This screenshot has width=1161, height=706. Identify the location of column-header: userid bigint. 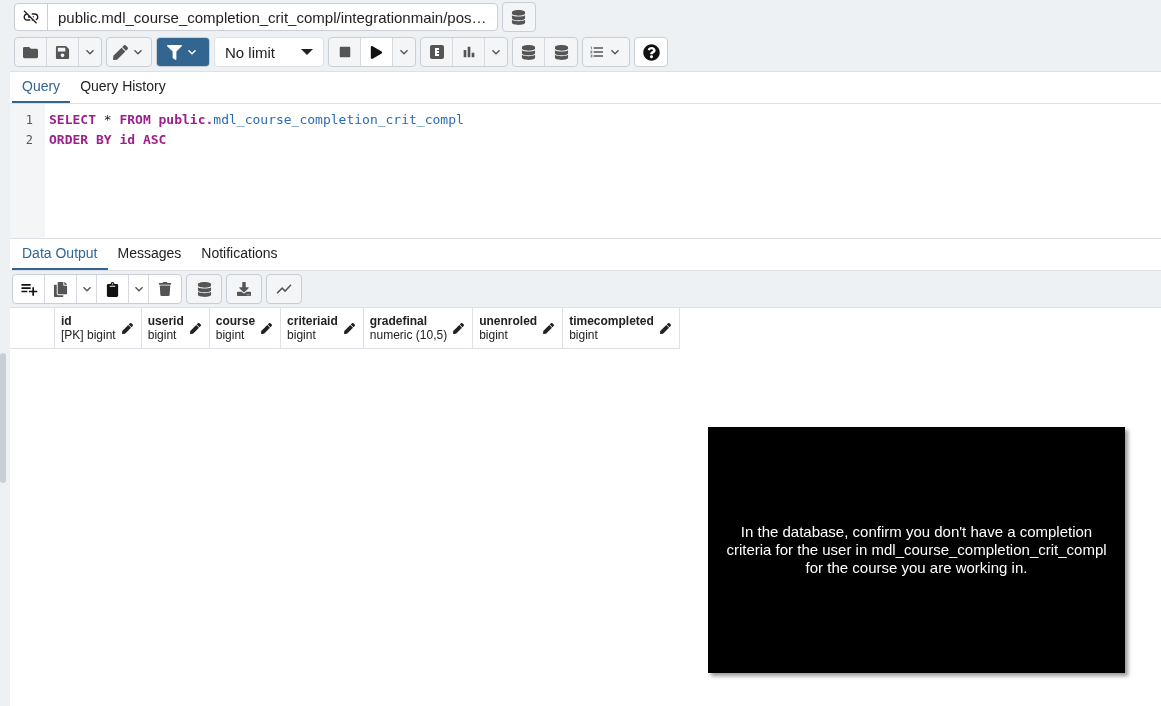
(175, 328).